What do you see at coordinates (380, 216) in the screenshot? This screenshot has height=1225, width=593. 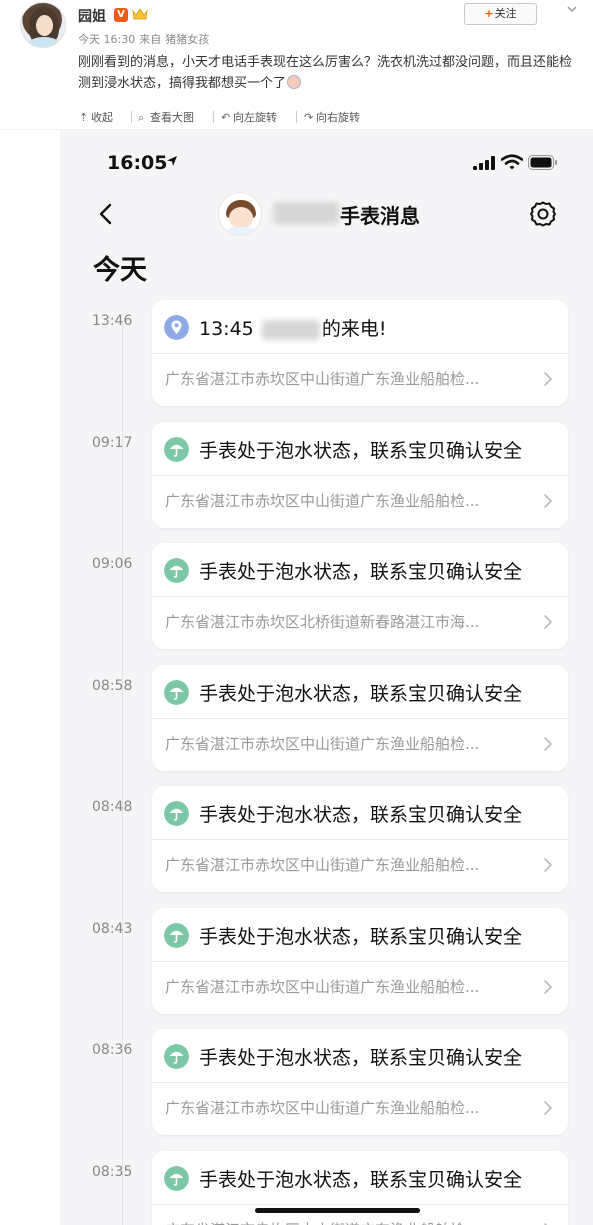 I see `page-title: 手表消息` at bounding box center [380, 216].